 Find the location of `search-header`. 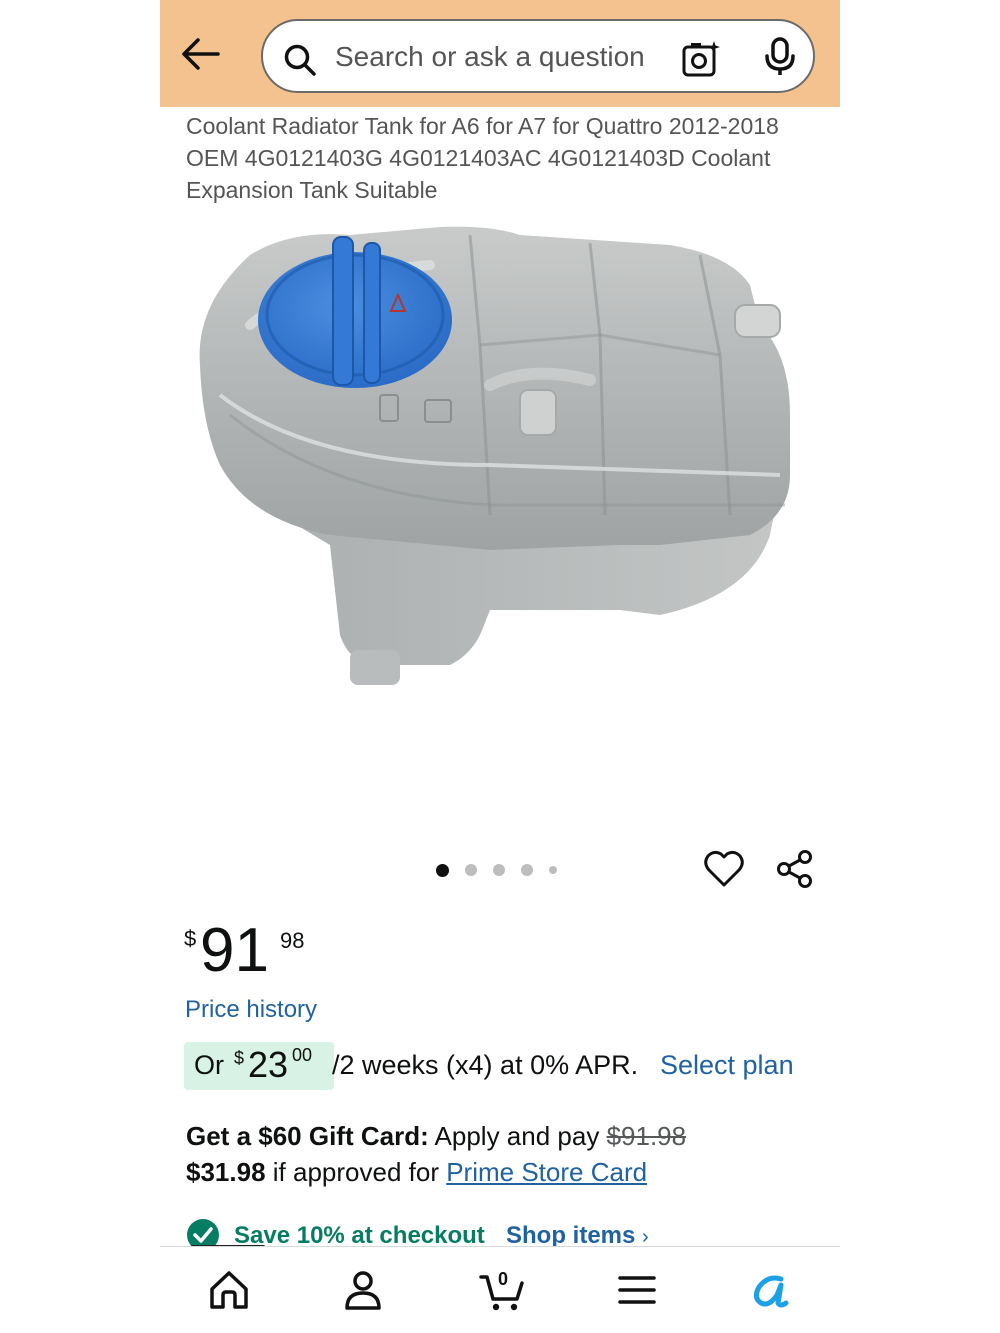

search-header is located at coordinates (500, 53).